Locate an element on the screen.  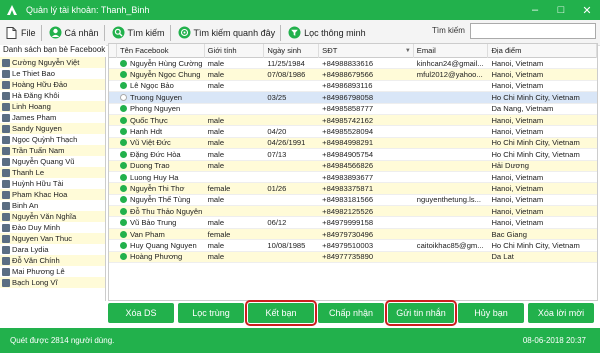
friend-list-item: Đỗ Văn Chính is located at coordinates (52, 260).